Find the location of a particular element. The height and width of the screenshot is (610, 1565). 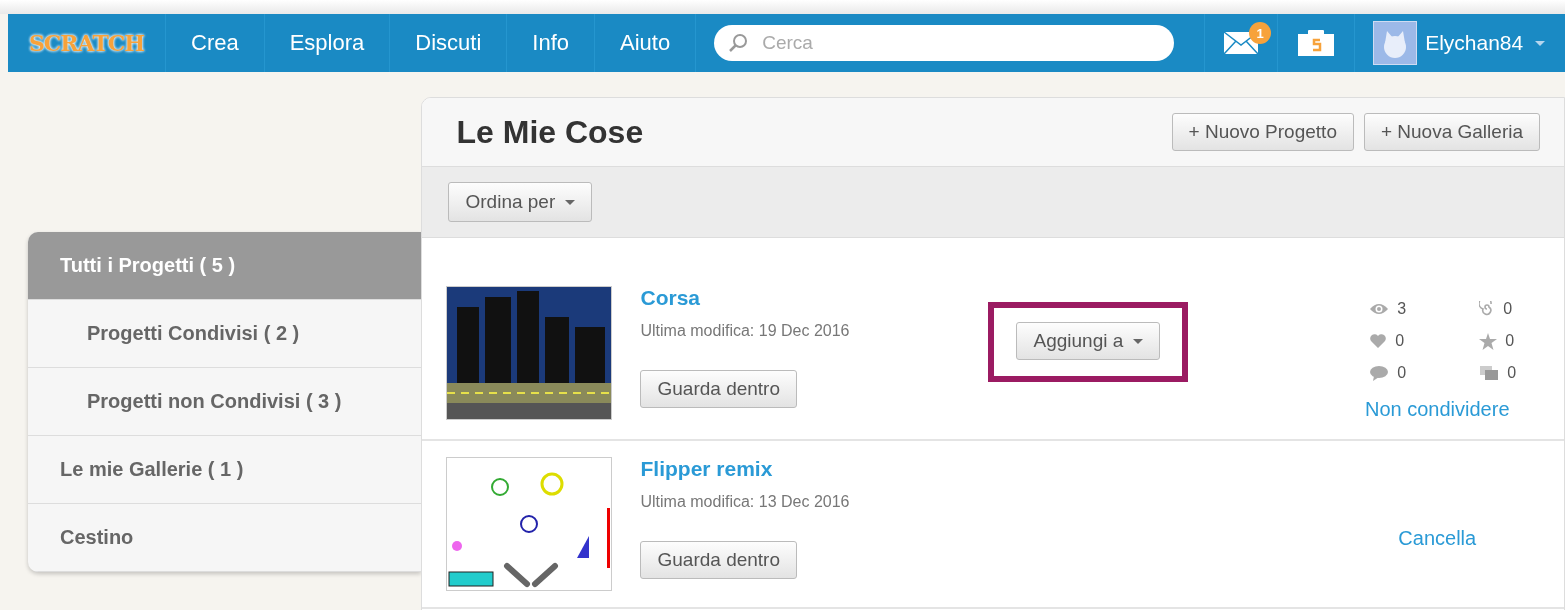

project-action-link: Cancella is located at coordinates (1437, 538).